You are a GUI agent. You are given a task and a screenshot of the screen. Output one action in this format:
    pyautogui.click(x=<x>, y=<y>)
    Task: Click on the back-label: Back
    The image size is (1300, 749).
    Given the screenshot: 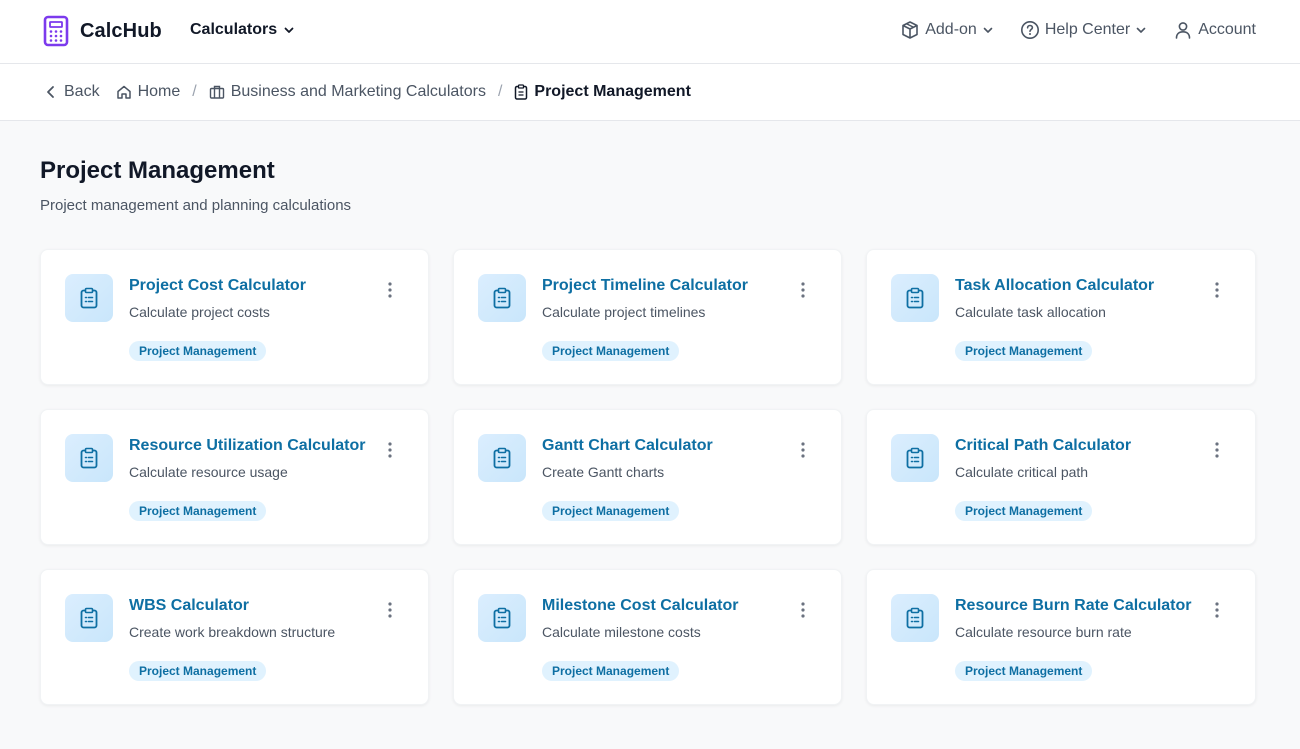 What is the action you would take?
    pyautogui.click(x=82, y=91)
    